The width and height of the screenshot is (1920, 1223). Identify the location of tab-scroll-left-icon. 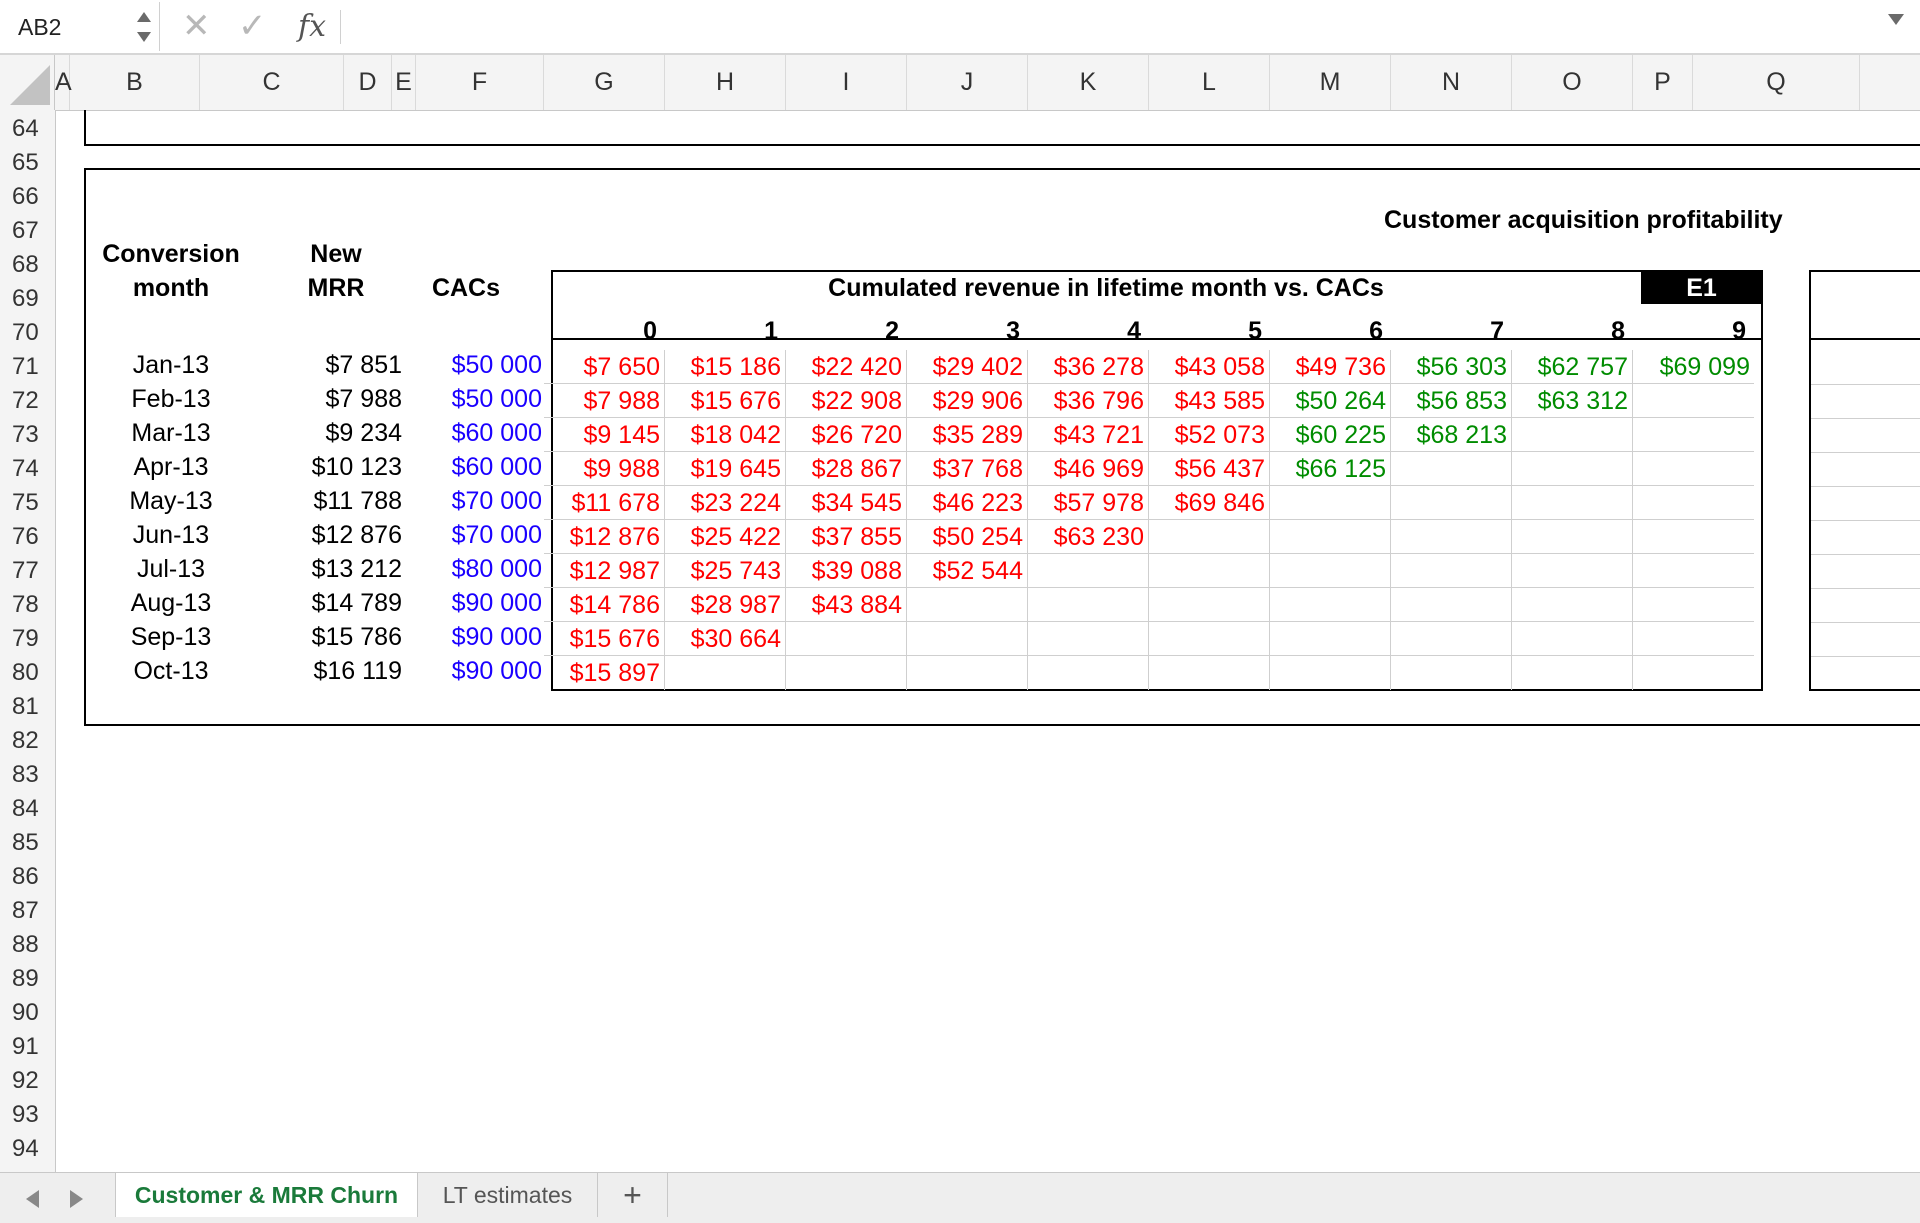
(32, 1199).